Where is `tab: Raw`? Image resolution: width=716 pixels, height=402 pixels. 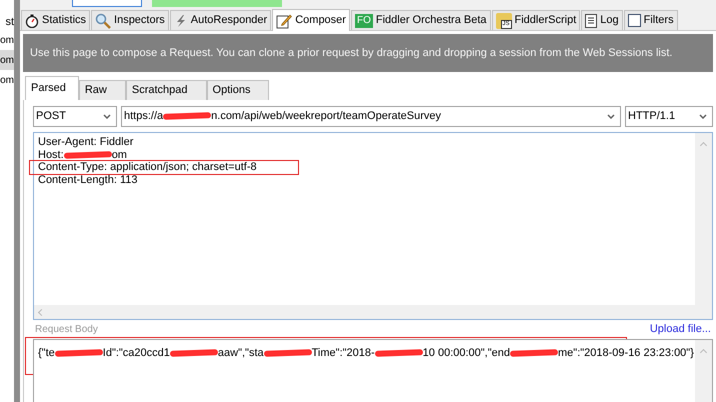 tab: Raw is located at coordinates (102, 90).